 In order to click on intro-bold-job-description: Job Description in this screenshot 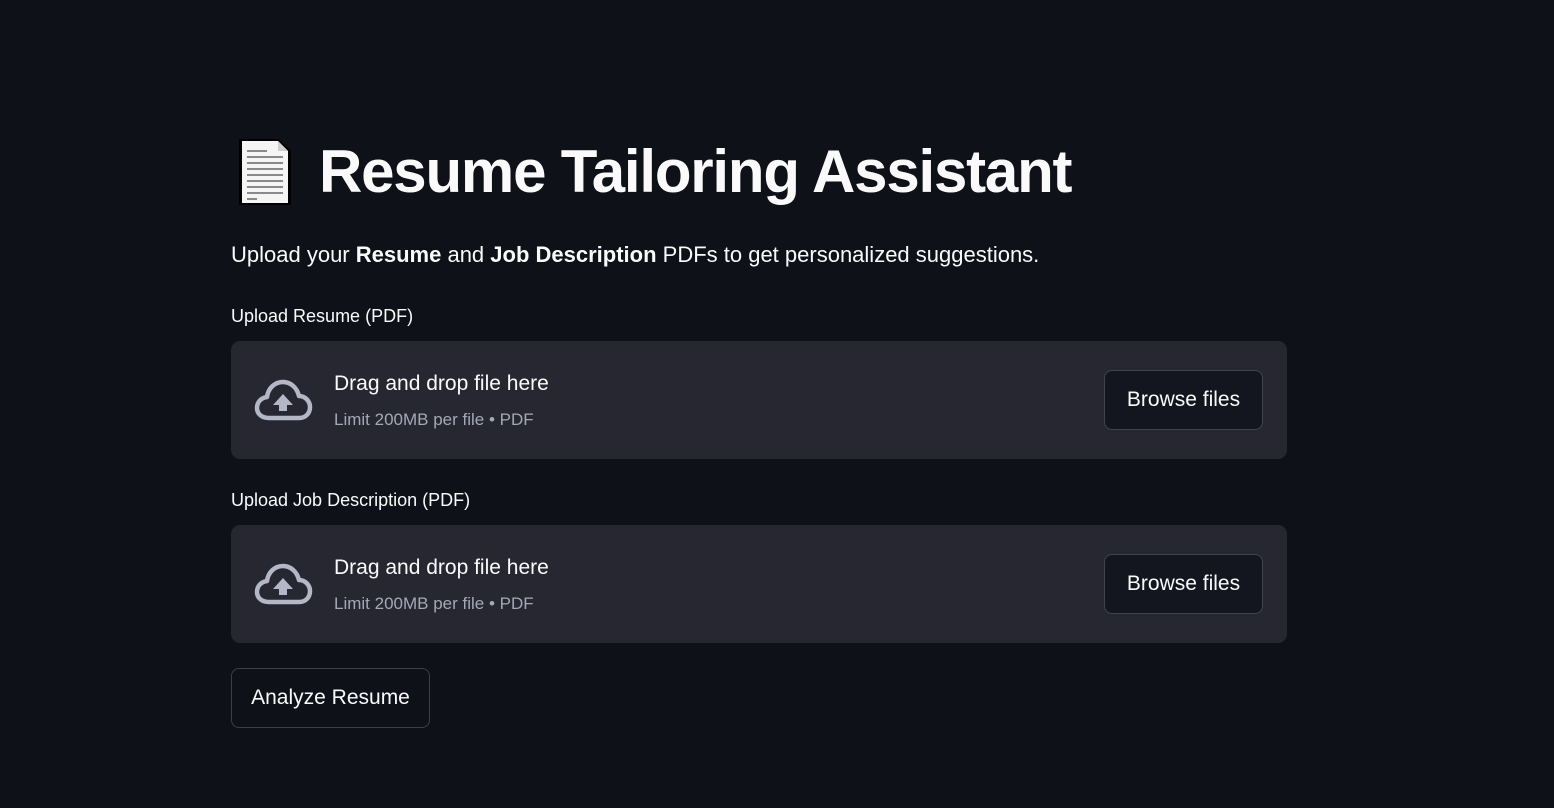, I will do `click(573, 254)`.